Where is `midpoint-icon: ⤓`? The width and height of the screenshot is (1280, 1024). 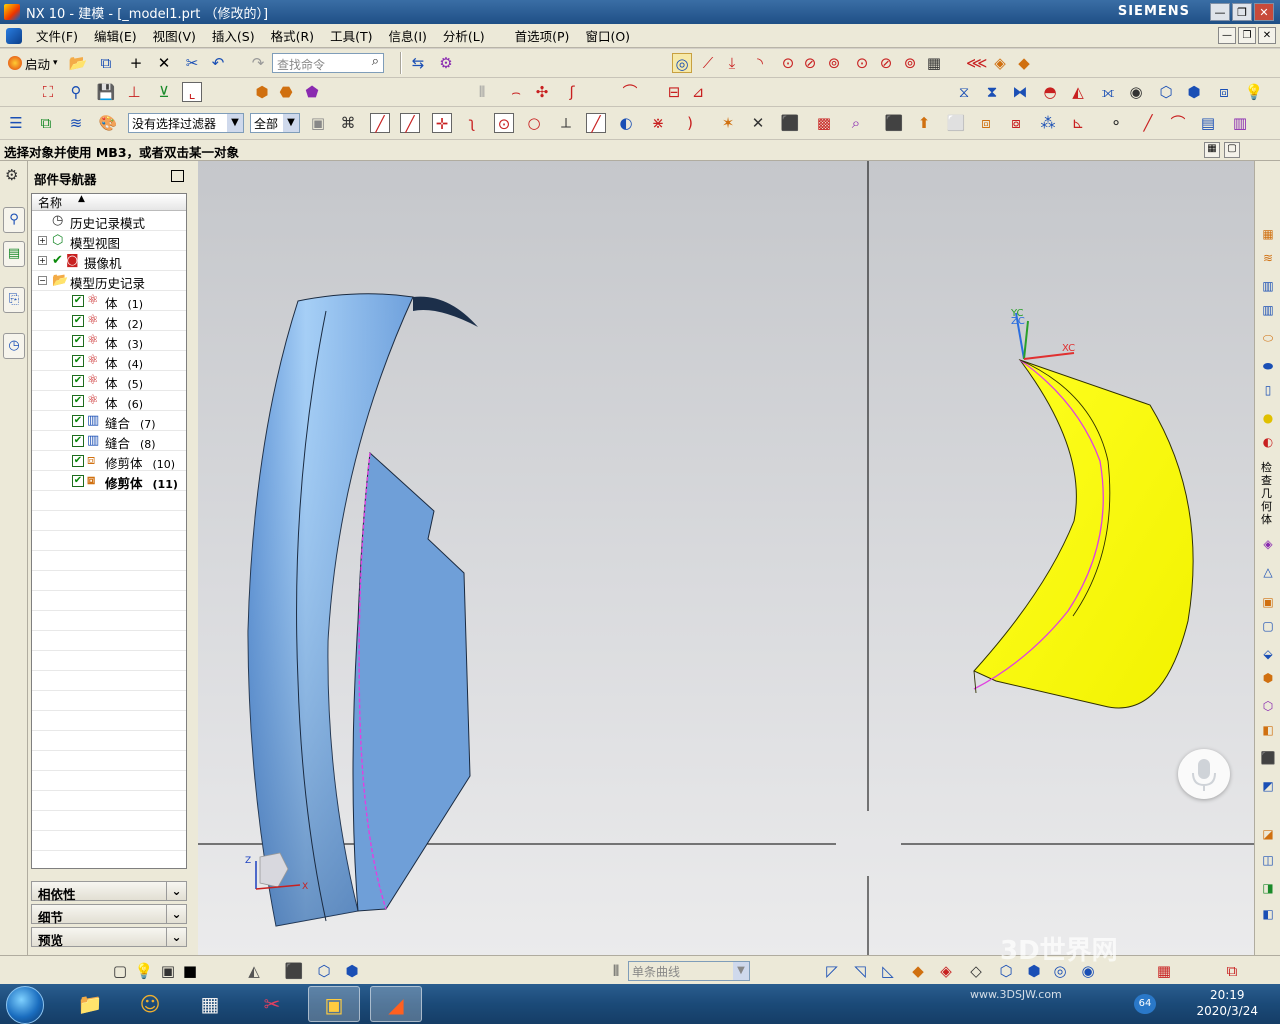
midpoint-icon: ⤓ is located at coordinates (732, 63).